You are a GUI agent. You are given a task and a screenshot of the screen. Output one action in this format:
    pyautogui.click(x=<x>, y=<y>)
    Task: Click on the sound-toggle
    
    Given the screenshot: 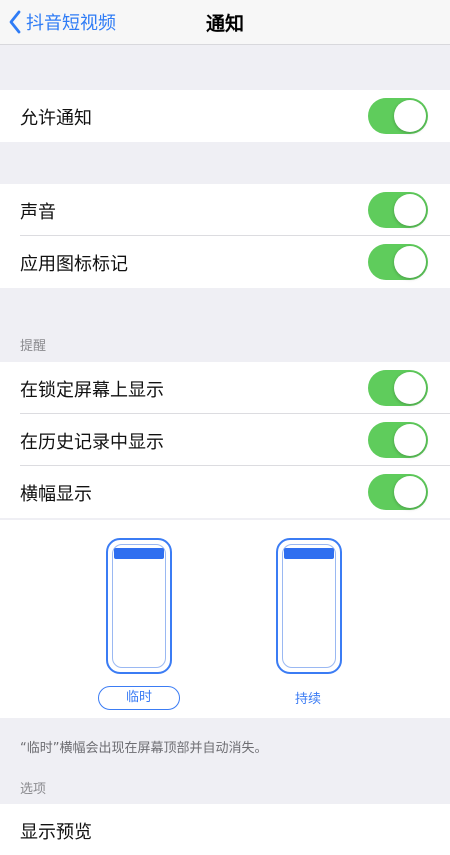 What is the action you would take?
    pyautogui.click(x=398, y=210)
    